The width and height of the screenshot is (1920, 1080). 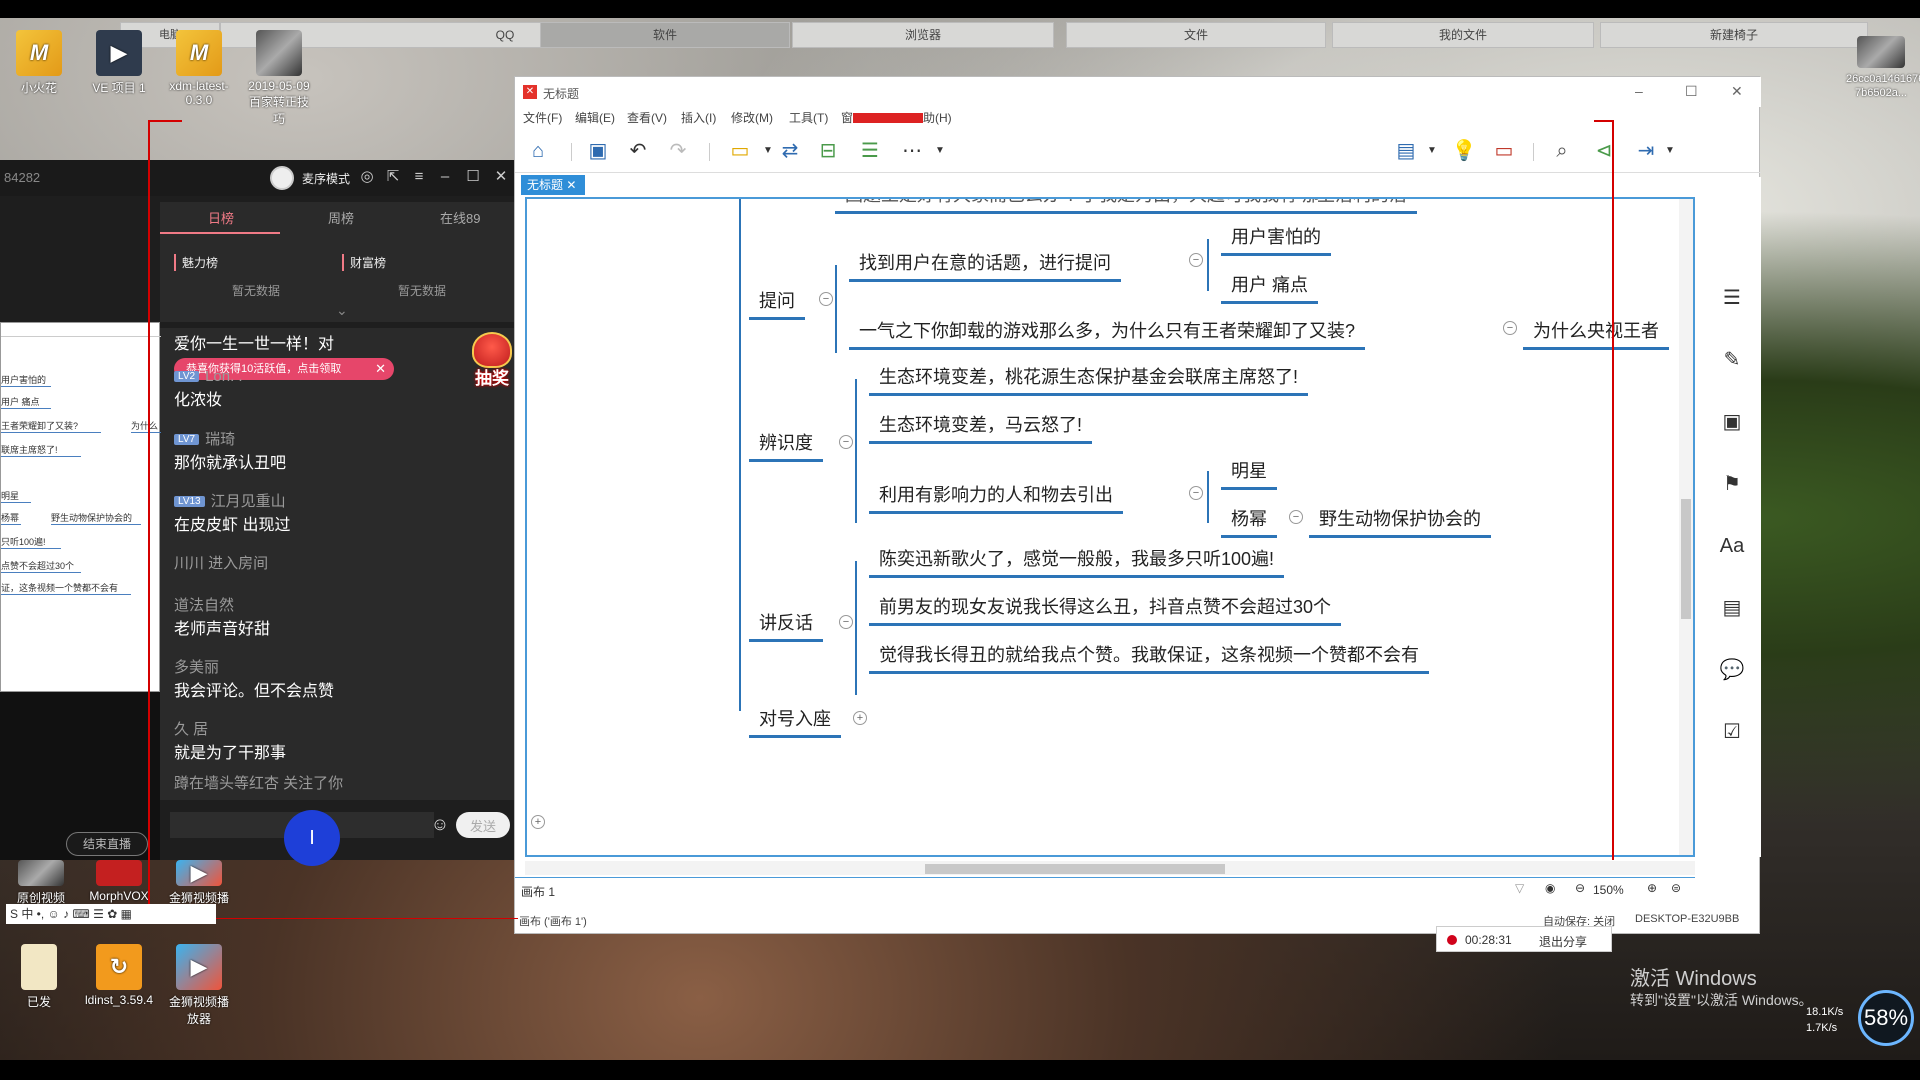 I want to click on menu-view: 查看(V), so click(x=647, y=117).